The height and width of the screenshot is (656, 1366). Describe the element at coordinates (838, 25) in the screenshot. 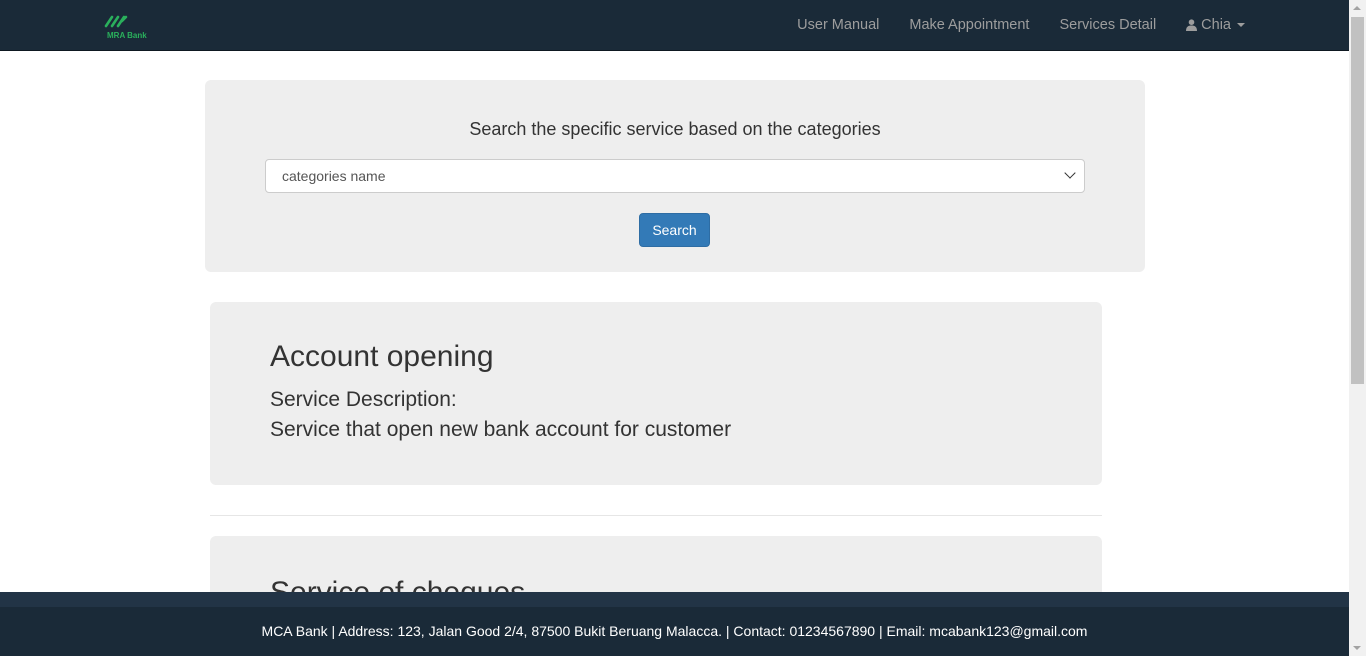

I see `nav-user-manual: User Manual` at that location.